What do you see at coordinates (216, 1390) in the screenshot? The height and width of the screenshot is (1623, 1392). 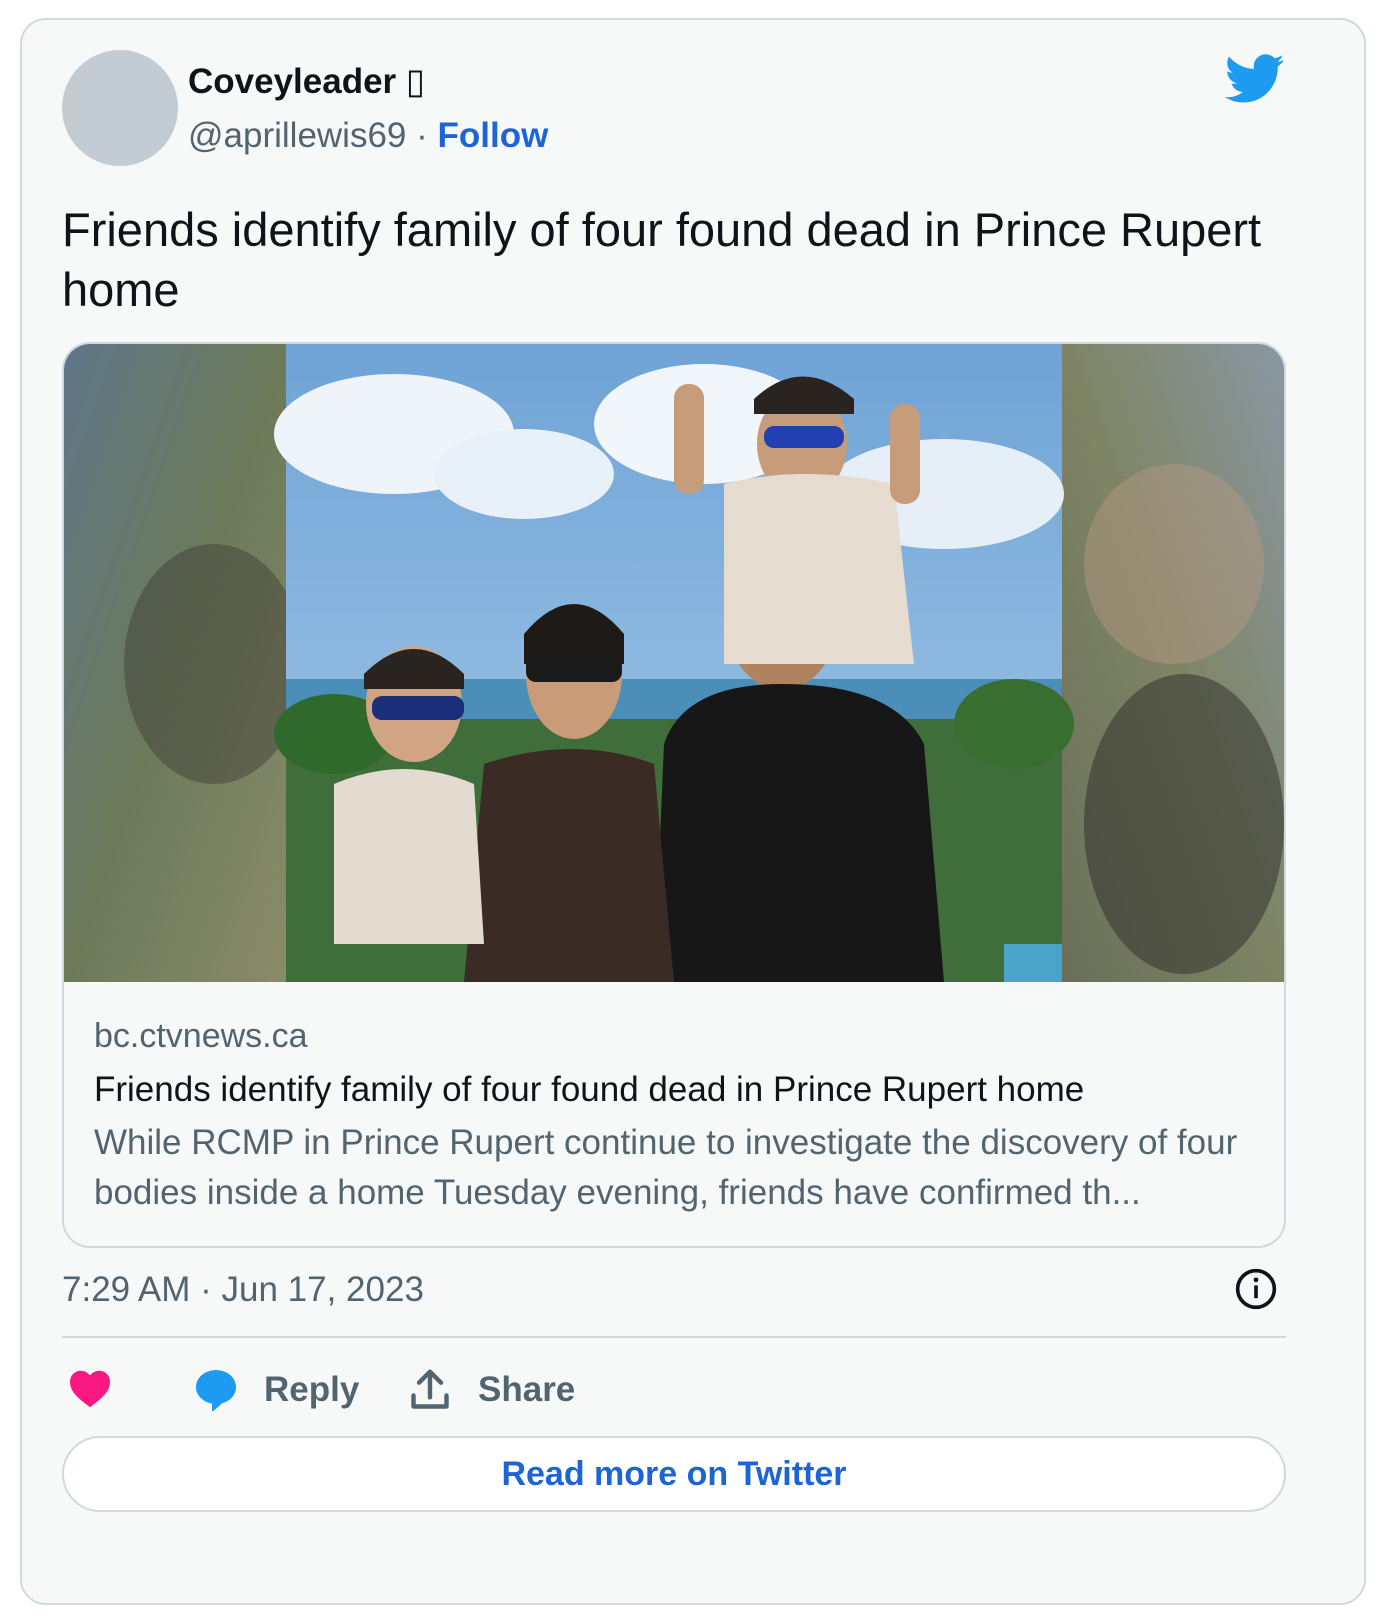 I see `speech-bubble-icon` at bounding box center [216, 1390].